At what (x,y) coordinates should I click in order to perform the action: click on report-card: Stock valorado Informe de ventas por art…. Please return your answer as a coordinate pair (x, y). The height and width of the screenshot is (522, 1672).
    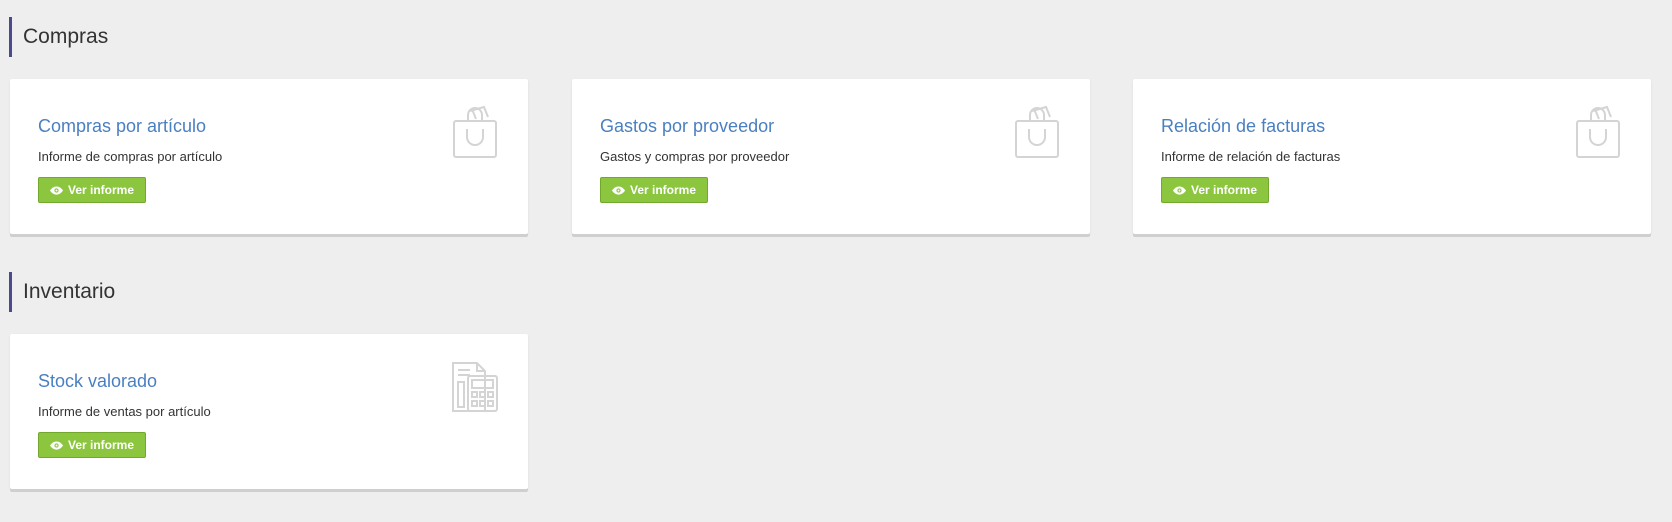
    Looking at the image, I should click on (269, 411).